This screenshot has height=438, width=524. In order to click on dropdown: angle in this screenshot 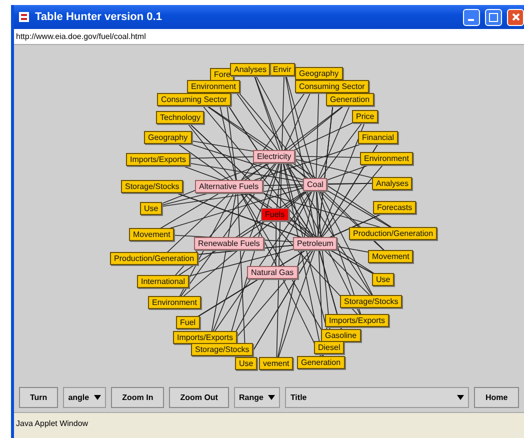, I will do `click(84, 397)`.